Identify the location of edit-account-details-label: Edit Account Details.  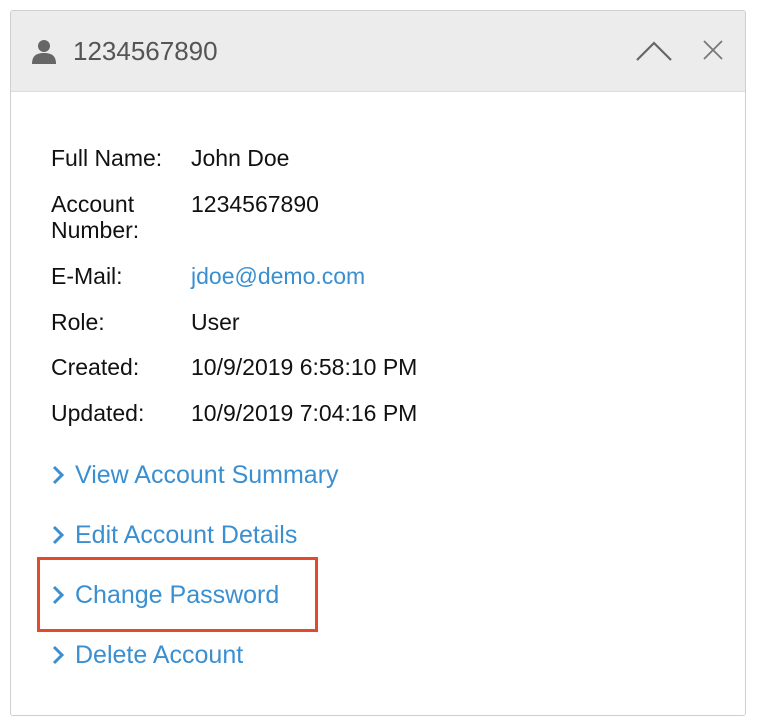
(186, 534).